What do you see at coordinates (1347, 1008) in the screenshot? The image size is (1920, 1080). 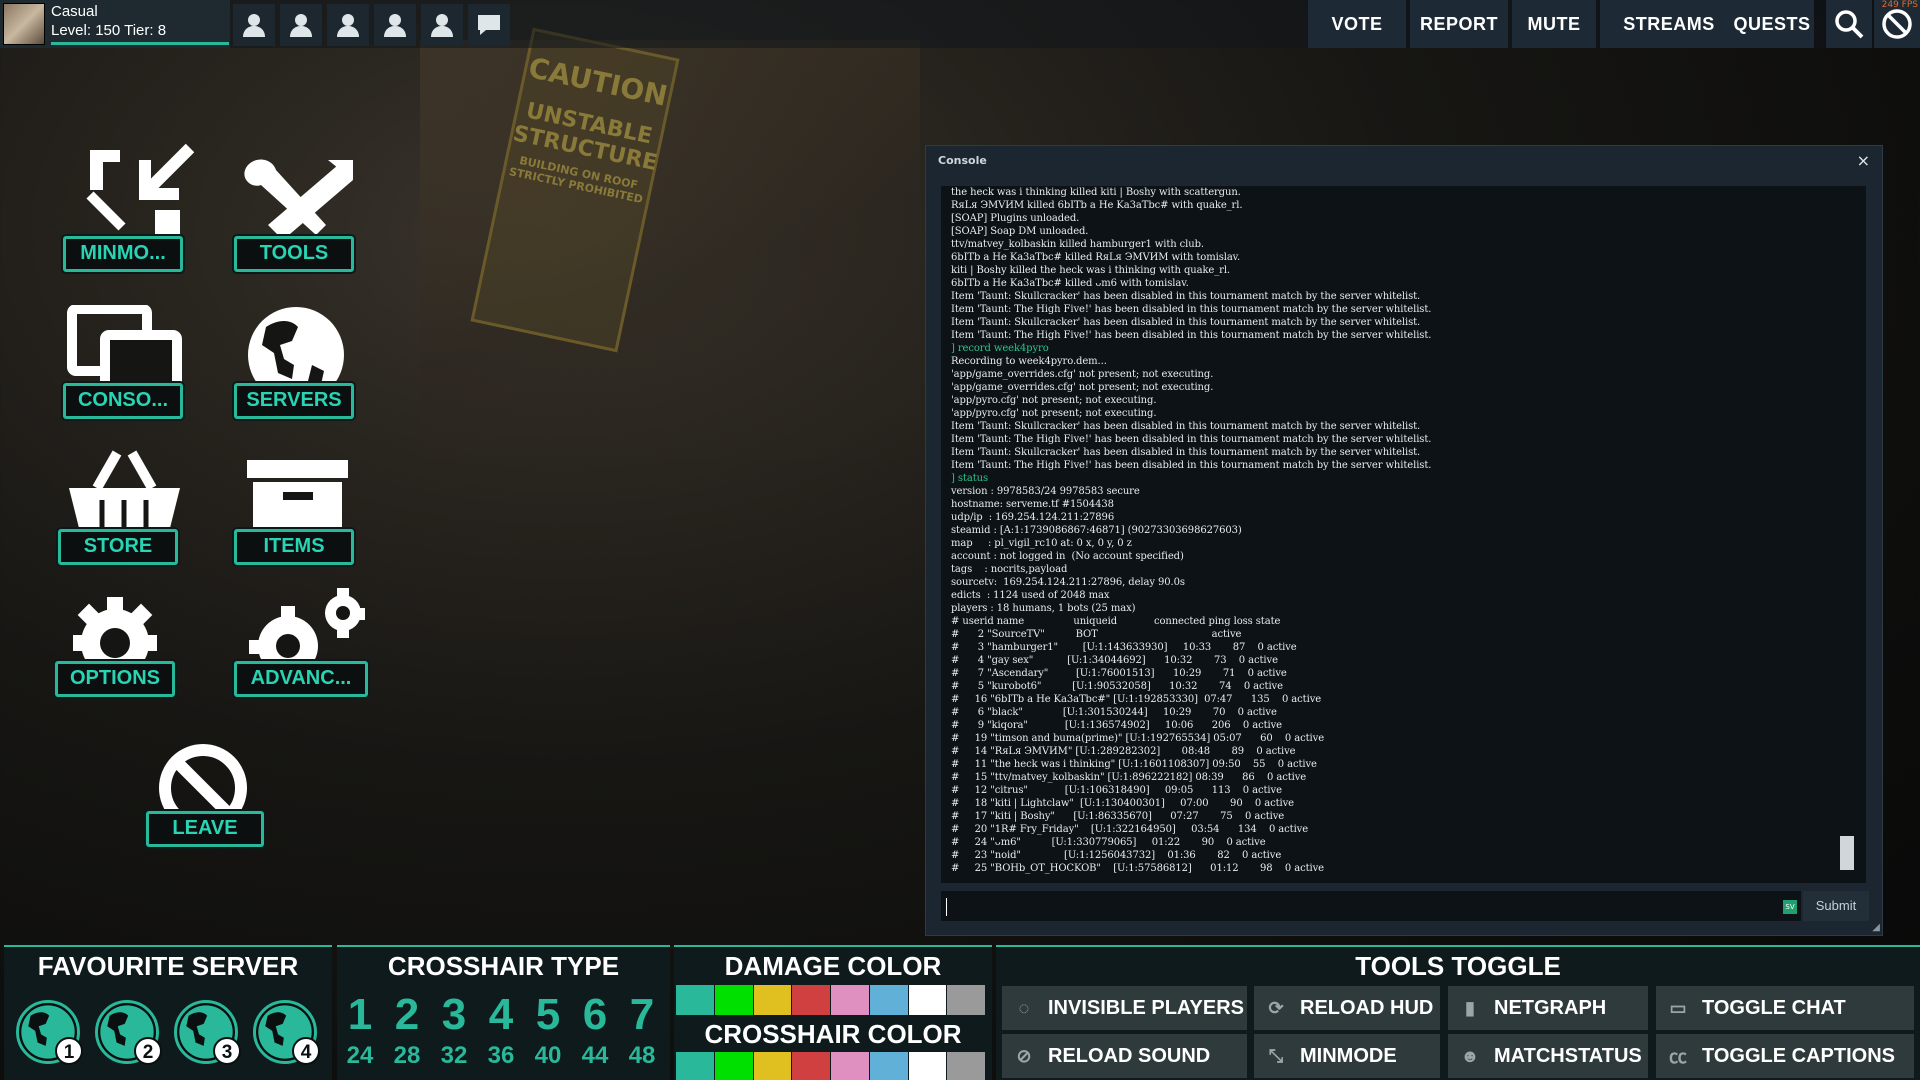 I see `reload-hud-button: ⟳ RELOAD HUD` at bounding box center [1347, 1008].